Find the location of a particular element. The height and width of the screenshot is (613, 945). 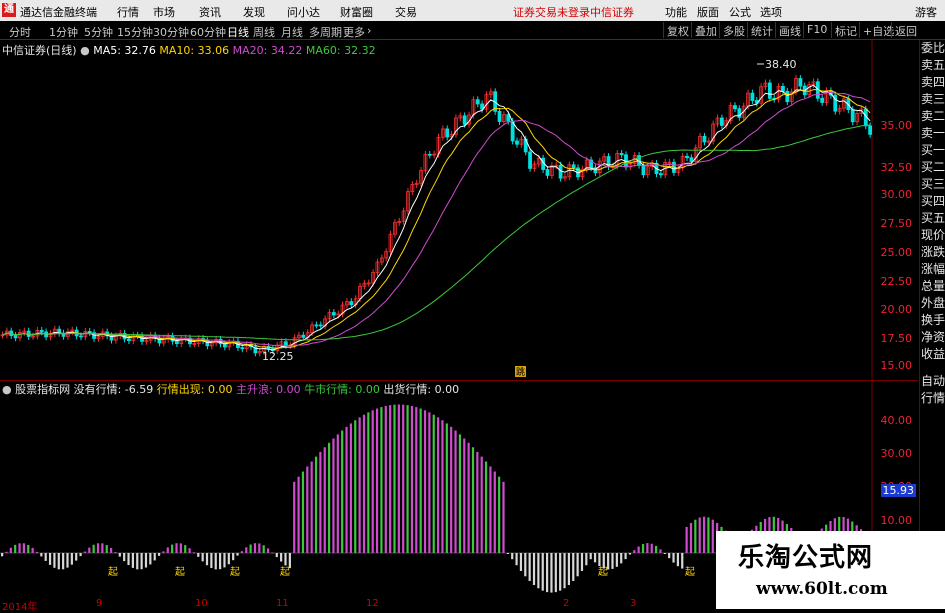

price-tick: 22.50 is located at coordinates (896, 281).